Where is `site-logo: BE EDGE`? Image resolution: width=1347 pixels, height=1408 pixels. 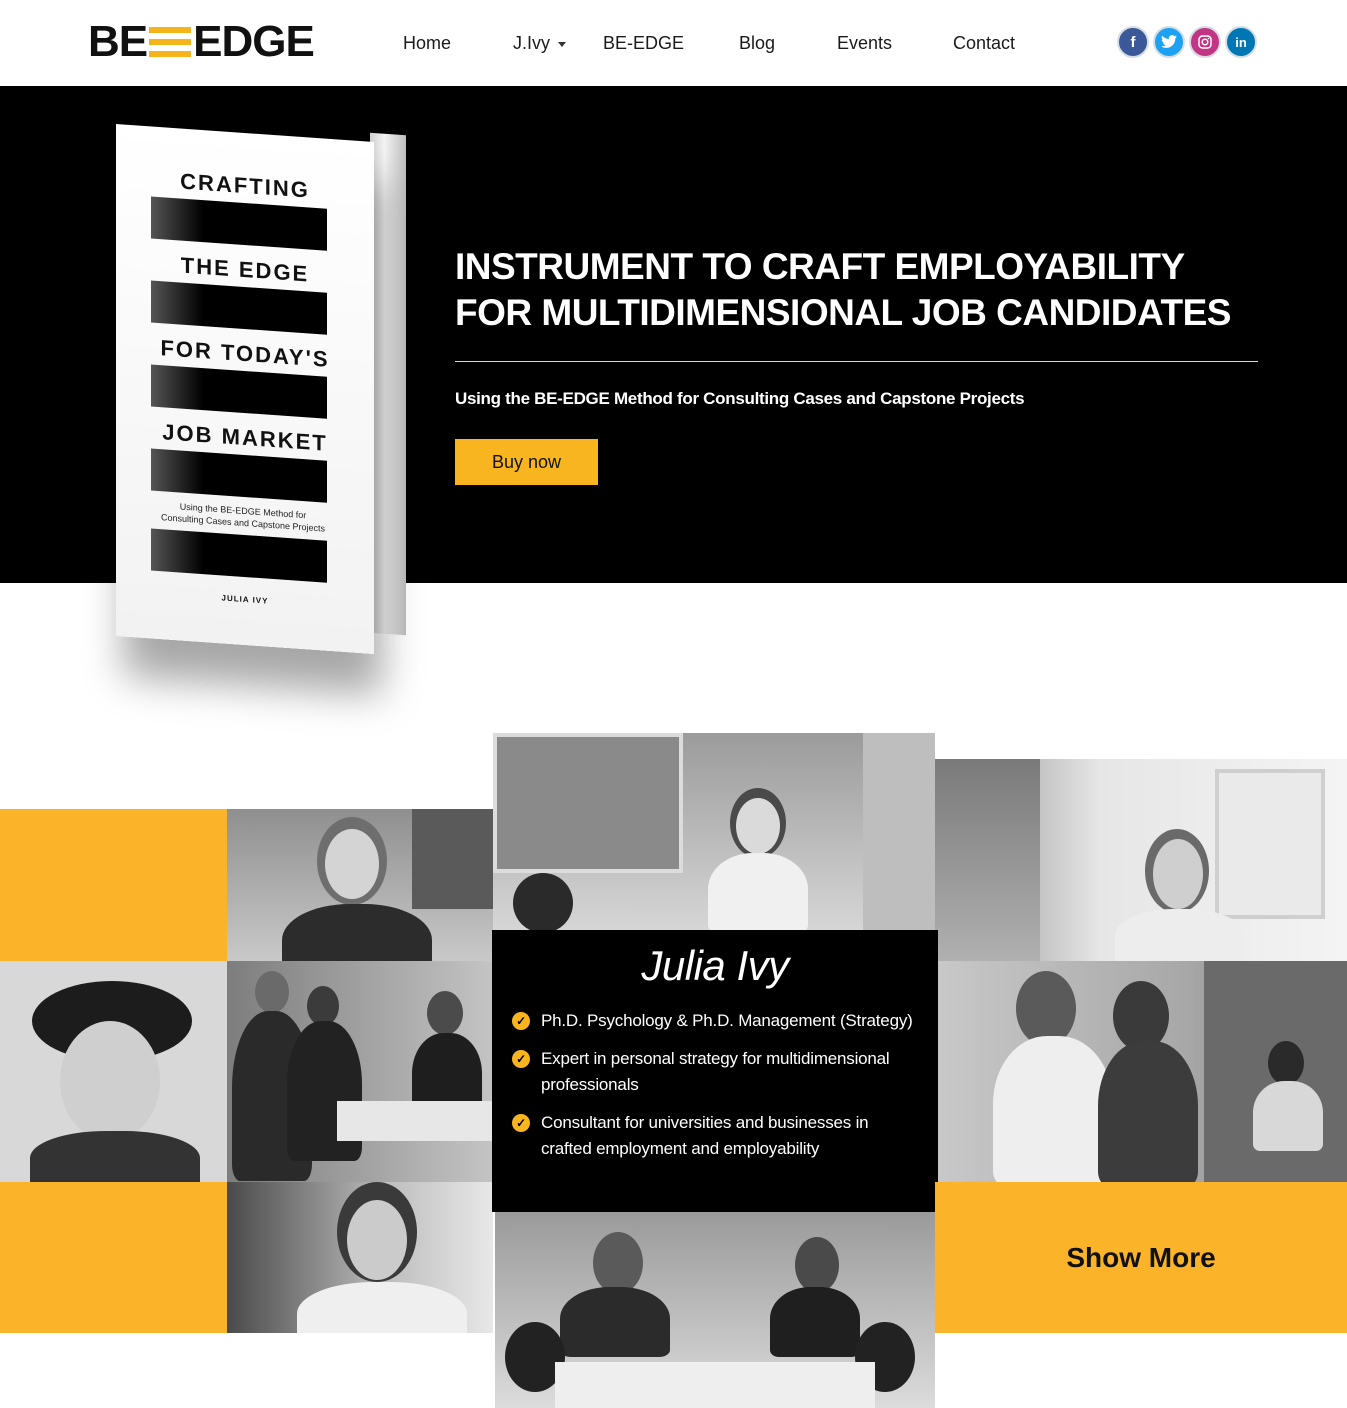
site-logo: BE EDGE is located at coordinates (201, 41).